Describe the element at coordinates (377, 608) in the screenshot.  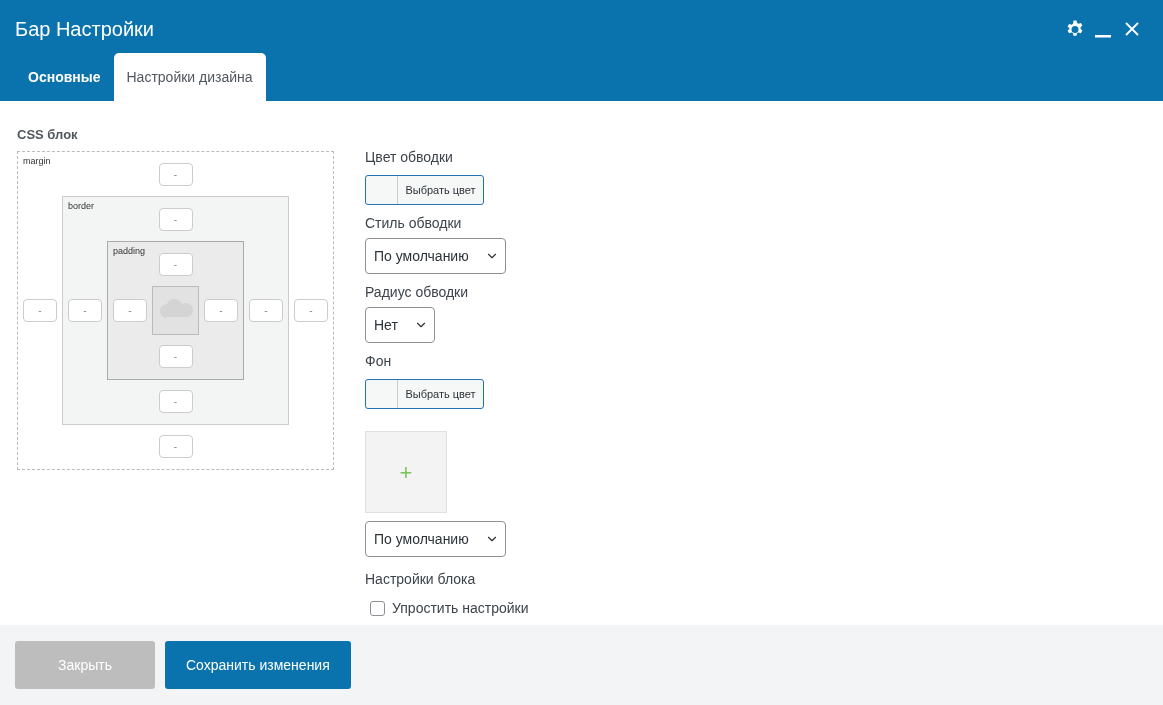
I see `checkbox` at that location.